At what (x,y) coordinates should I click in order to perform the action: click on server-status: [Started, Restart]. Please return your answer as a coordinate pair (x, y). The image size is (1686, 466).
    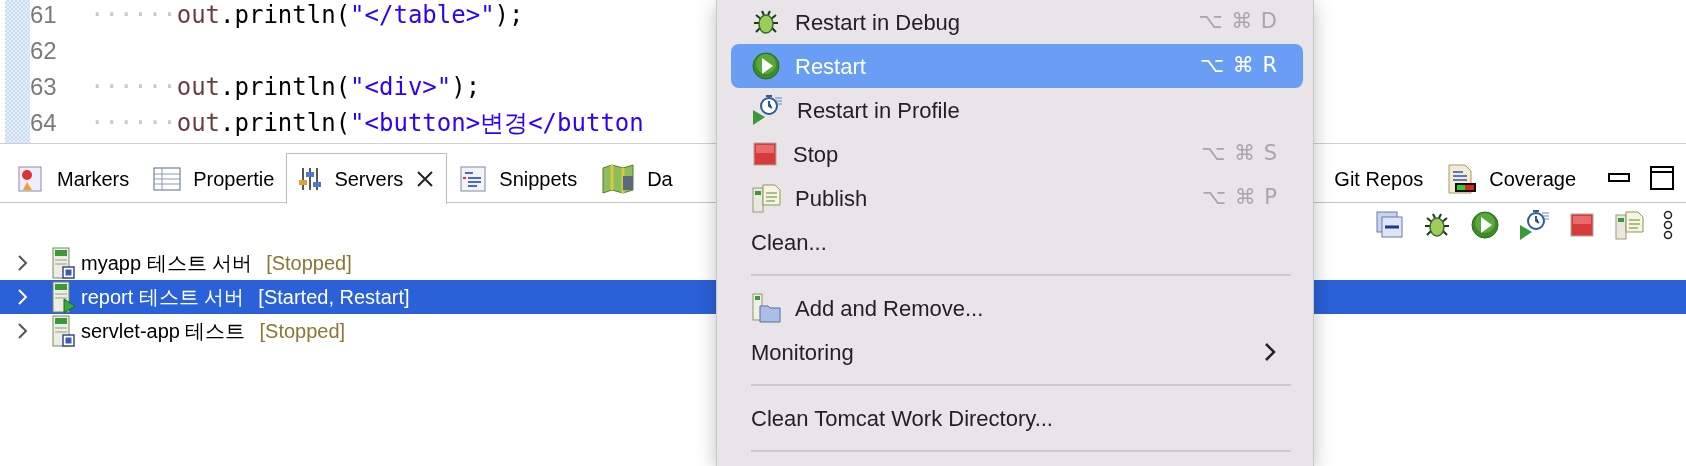
    Looking at the image, I should click on (334, 297).